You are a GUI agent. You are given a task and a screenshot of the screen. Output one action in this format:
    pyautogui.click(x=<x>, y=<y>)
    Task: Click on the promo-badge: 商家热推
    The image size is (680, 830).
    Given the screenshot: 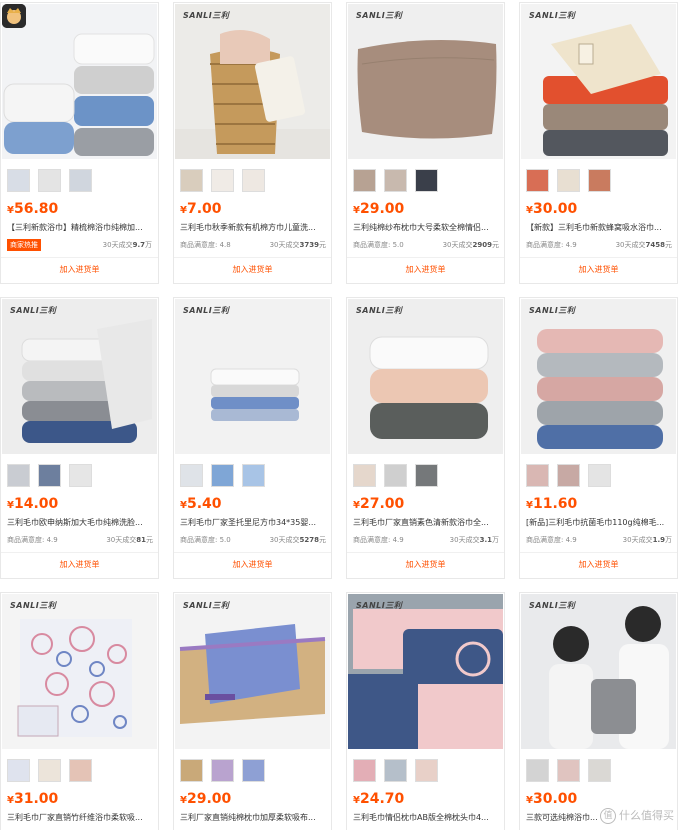 What is the action you would take?
    pyautogui.click(x=24, y=245)
    